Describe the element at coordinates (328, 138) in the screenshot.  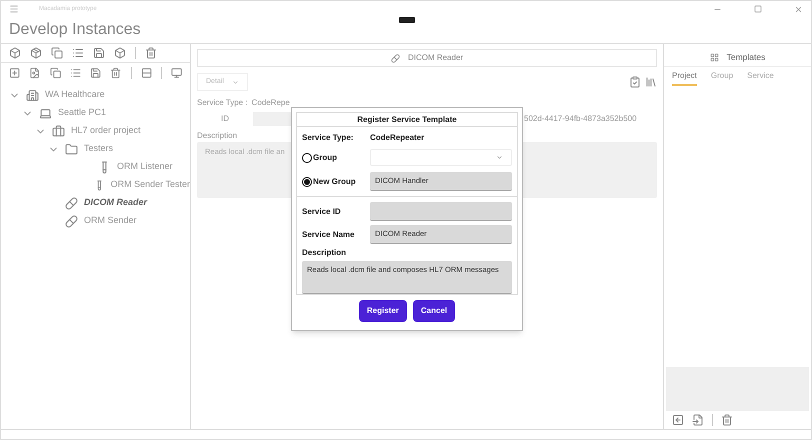
I see `service-type-label: Service Type:` at that location.